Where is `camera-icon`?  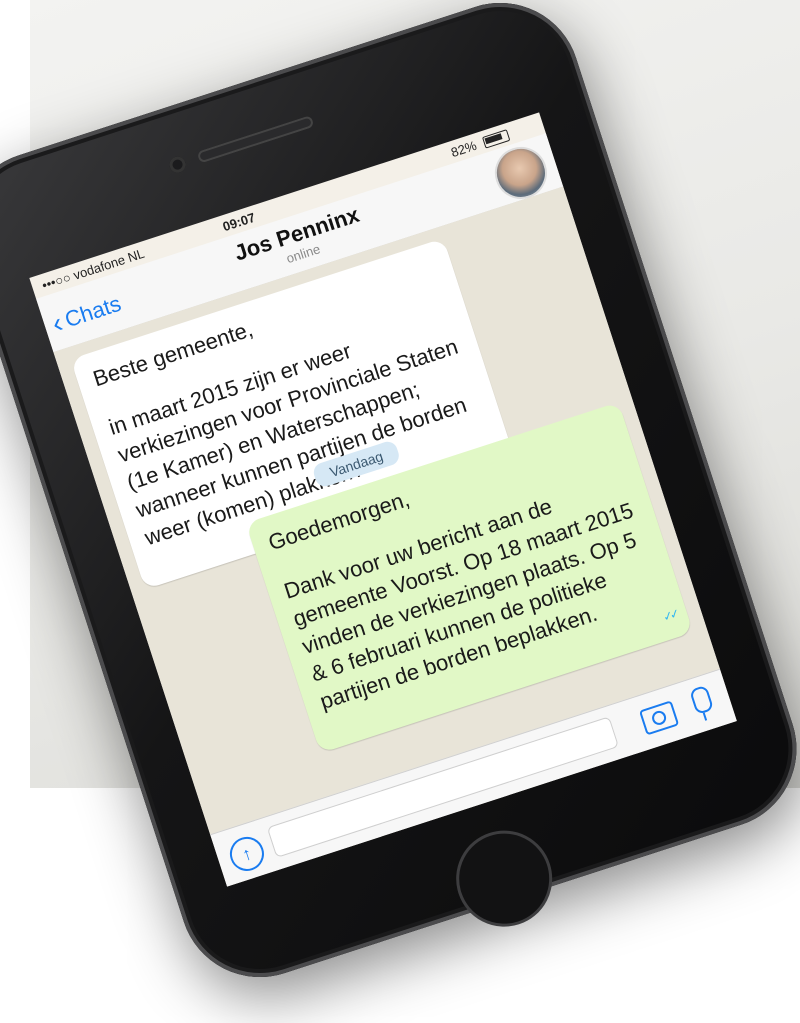
camera-icon is located at coordinates (659, 718).